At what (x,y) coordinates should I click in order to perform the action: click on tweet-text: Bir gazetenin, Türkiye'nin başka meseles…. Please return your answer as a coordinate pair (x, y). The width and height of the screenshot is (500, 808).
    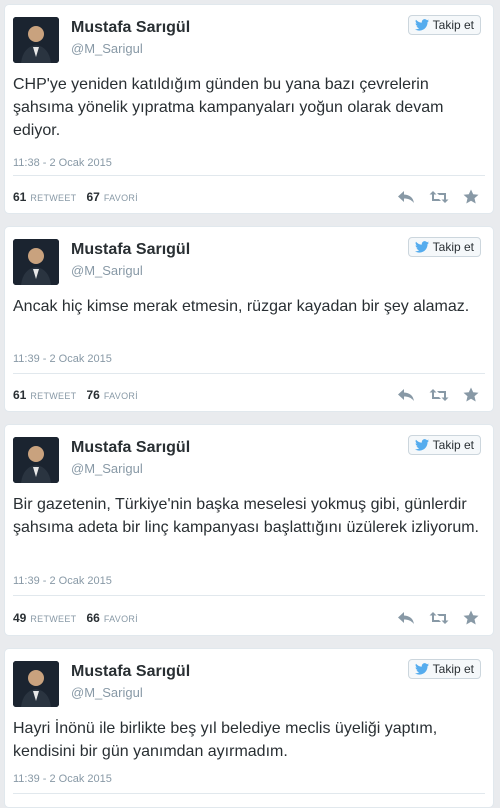
    Looking at the image, I should click on (246, 516).